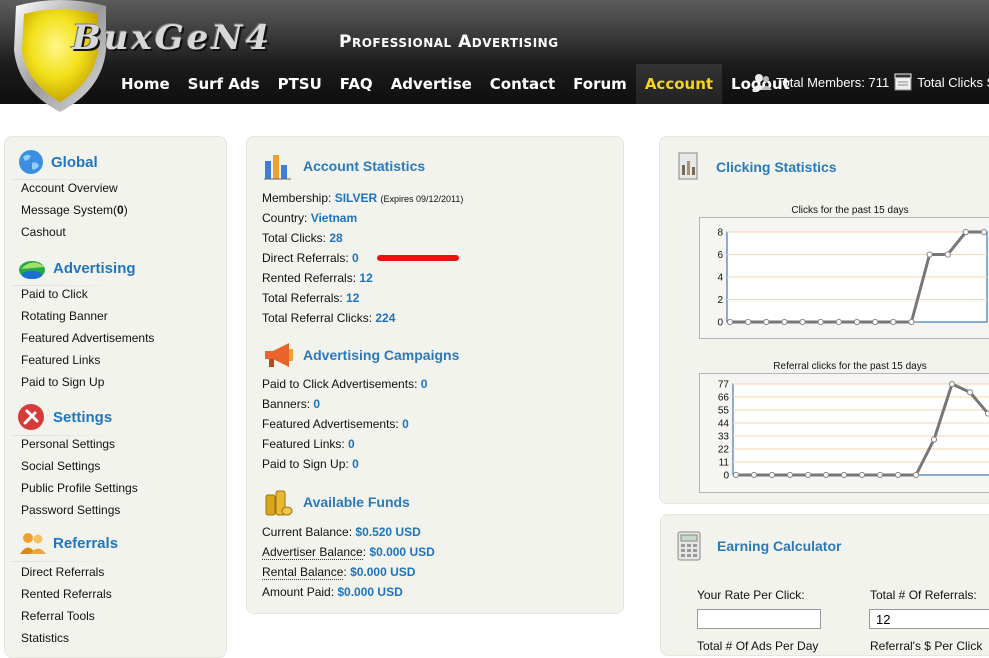 The image size is (989, 658). What do you see at coordinates (66, 594) in the screenshot?
I see `sidebar-item-rented-referrals: Rented Referrals` at bounding box center [66, 594].